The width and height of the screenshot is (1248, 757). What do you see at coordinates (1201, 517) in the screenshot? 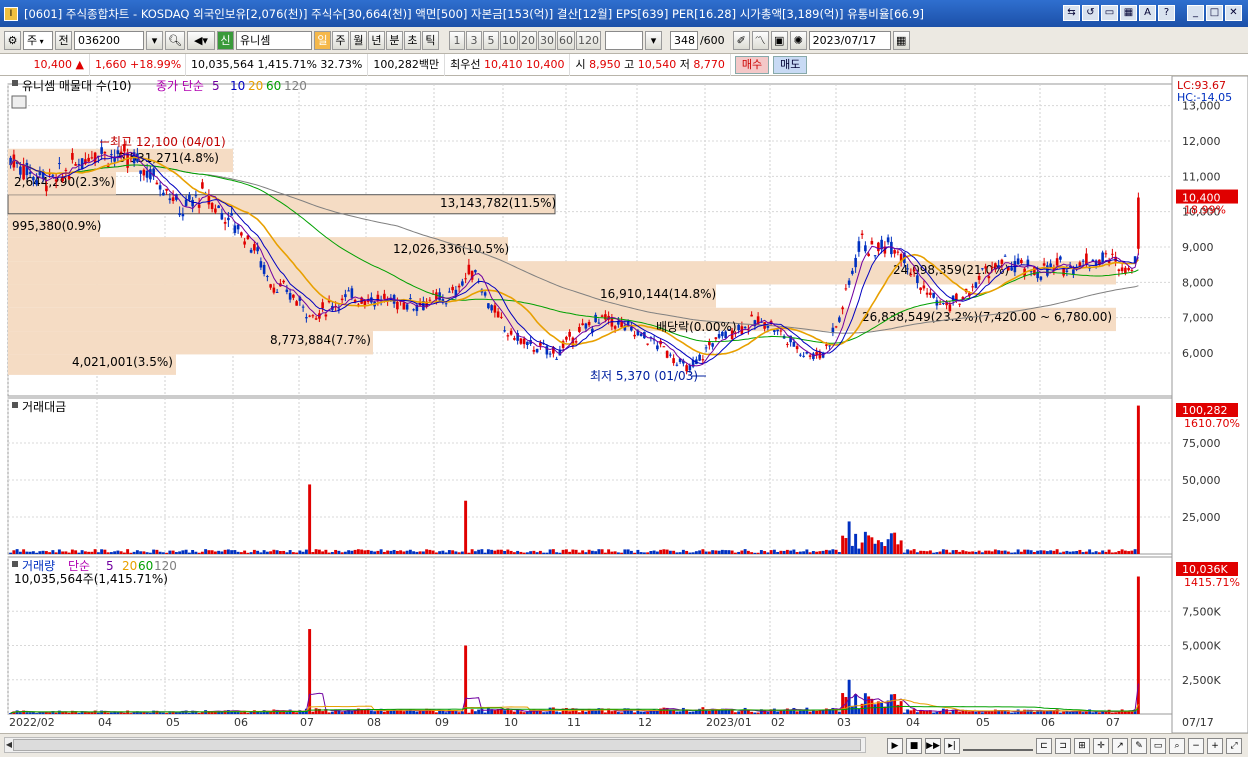
I see `amount-tick: 25,000` at bounding box center [1201, 517].